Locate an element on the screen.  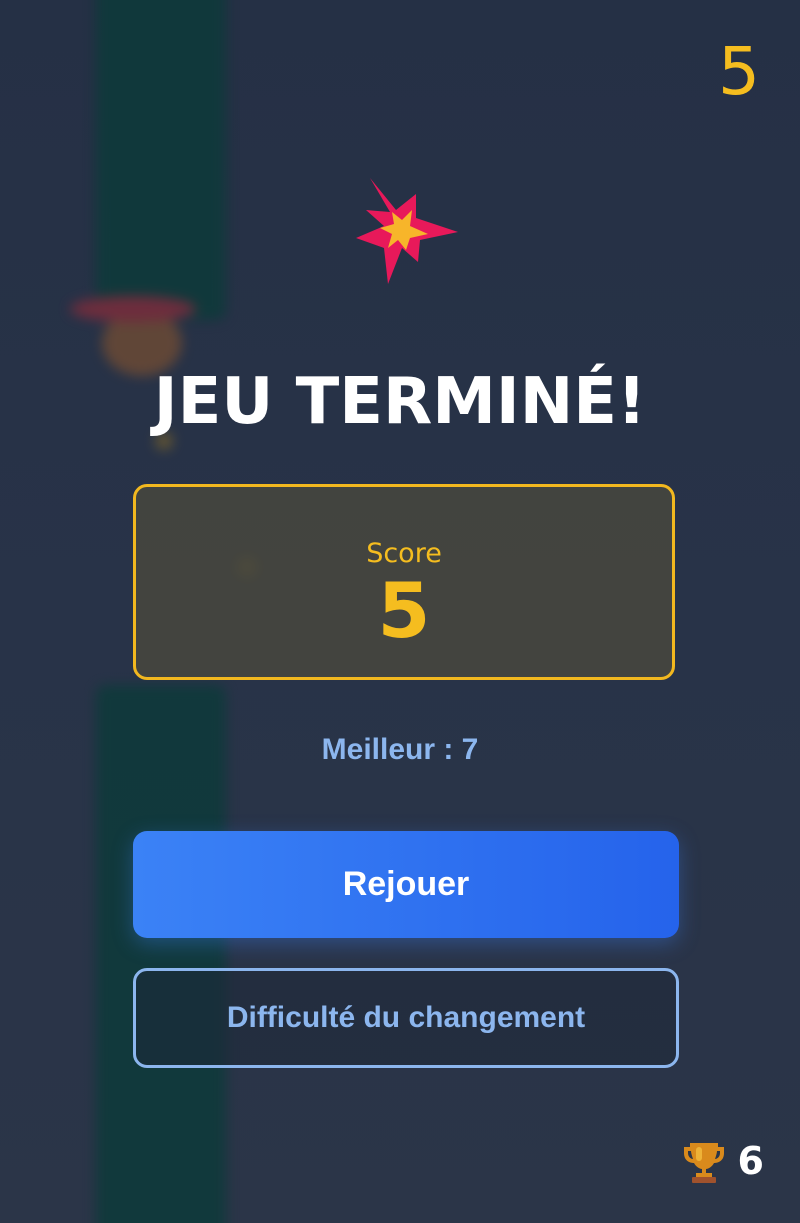
game-over-title: JEU TERMINÉ! is located at coordinates (400, 402).